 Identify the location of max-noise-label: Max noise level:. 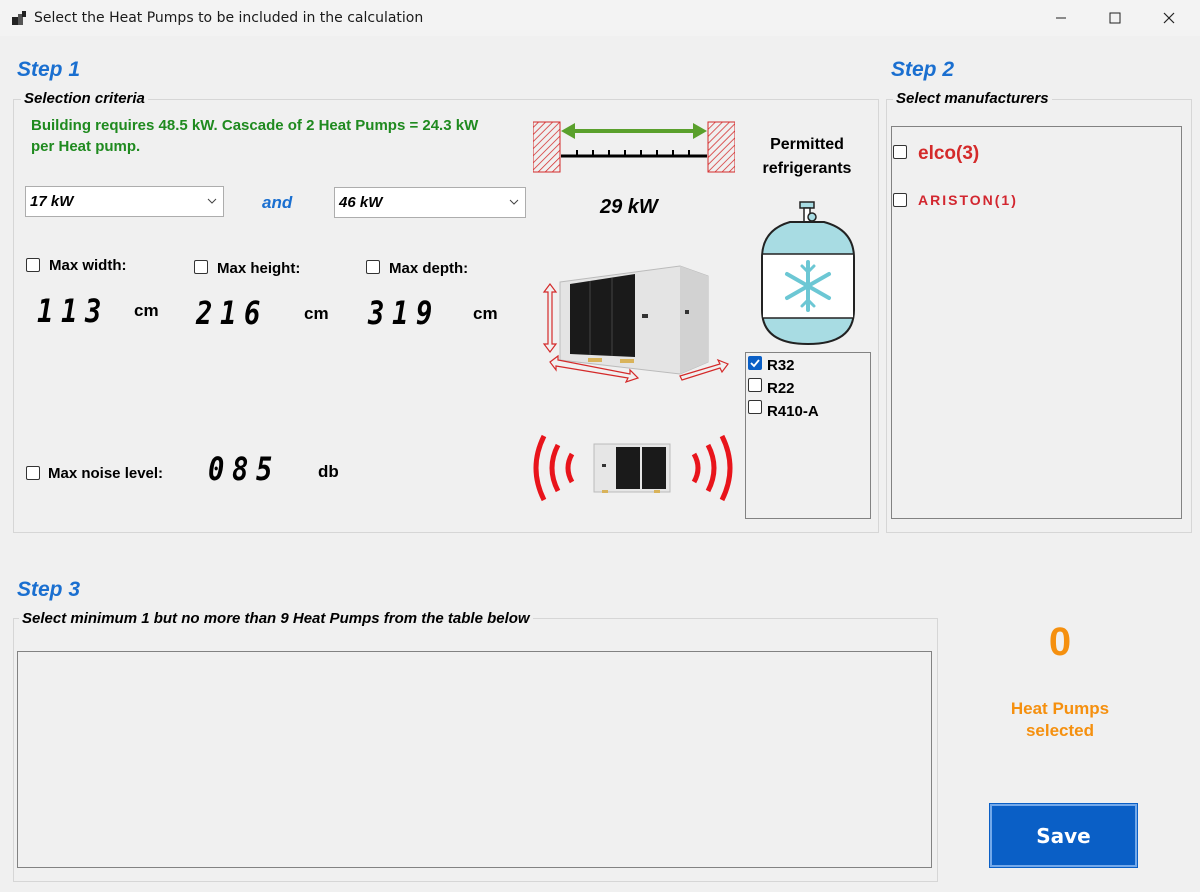
(106, 473).